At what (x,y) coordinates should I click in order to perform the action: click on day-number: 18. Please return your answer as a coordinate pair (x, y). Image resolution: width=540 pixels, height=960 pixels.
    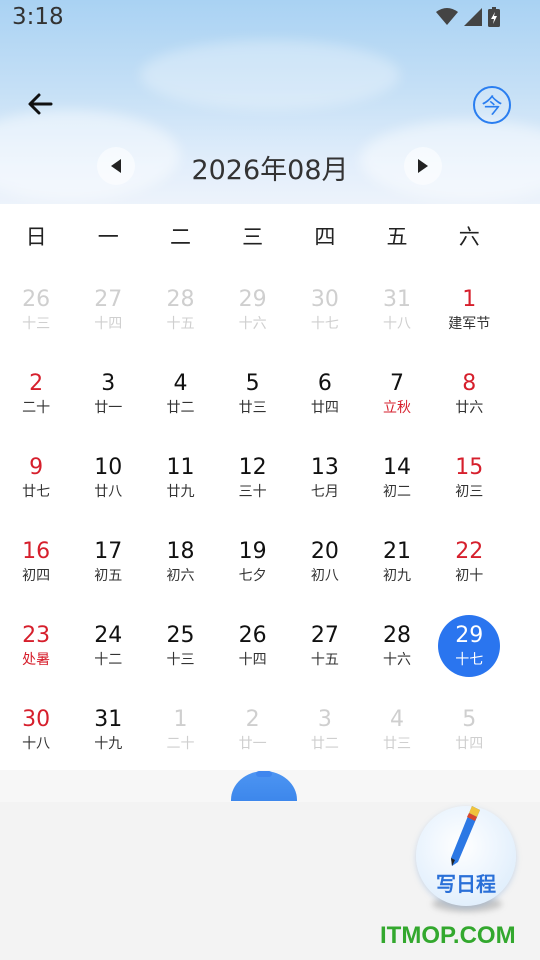
    Looking at the image, I should click on (180, 551).